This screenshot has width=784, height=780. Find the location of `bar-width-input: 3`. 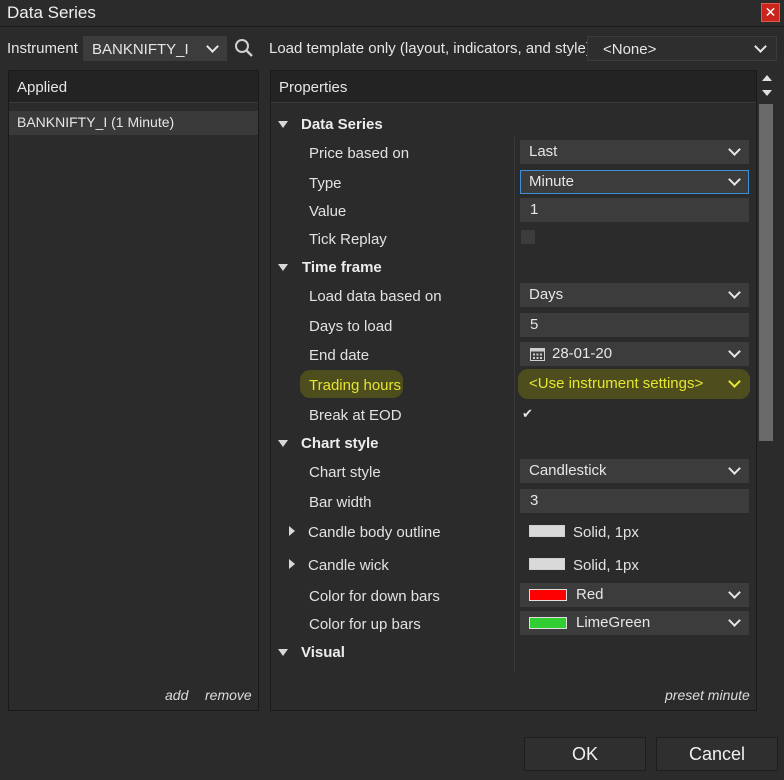

bar-width-input: 3 is located at coordinates (634, 501).